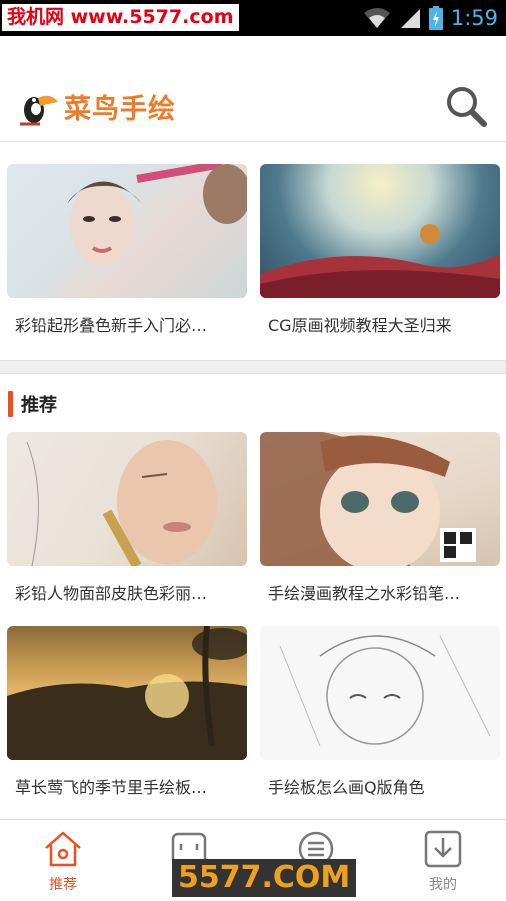  What do you see at coordinates (380, 261) in the screenshot?
I see `cg-art-image` at bounding box center [380, 261].